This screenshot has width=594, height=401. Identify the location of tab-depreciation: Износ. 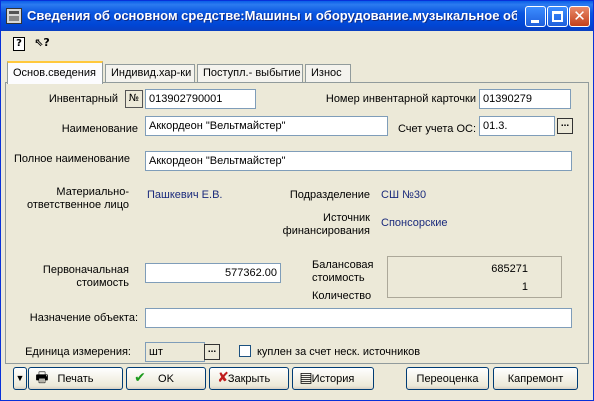
(328, 73).